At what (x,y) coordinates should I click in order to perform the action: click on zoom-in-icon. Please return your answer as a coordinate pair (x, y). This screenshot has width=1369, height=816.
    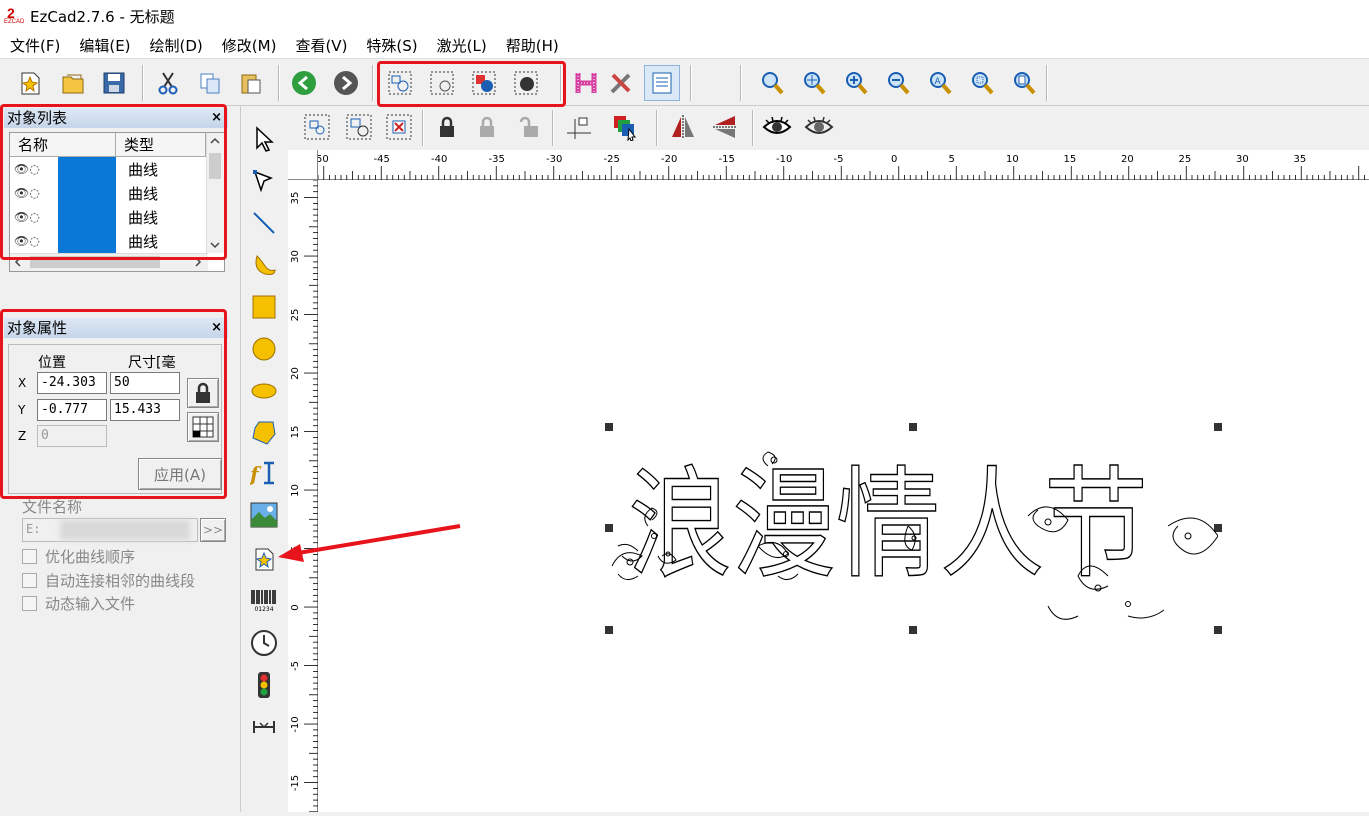
    Looking at the image, I should click on (856, 83).